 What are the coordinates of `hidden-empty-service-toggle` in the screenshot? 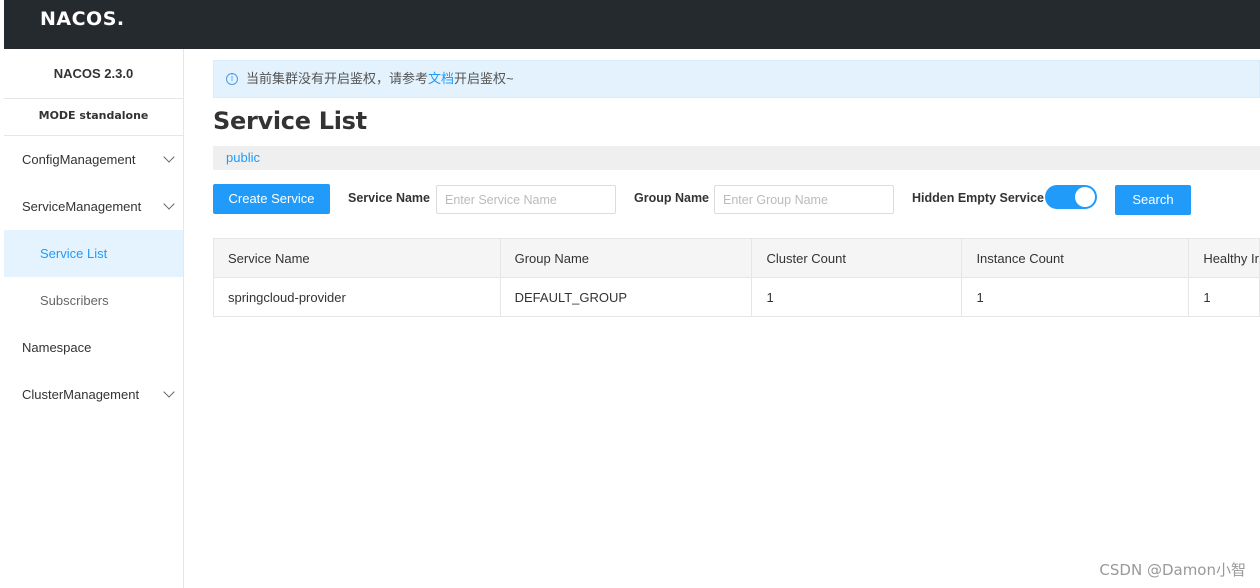 It's located at (1071, 197).